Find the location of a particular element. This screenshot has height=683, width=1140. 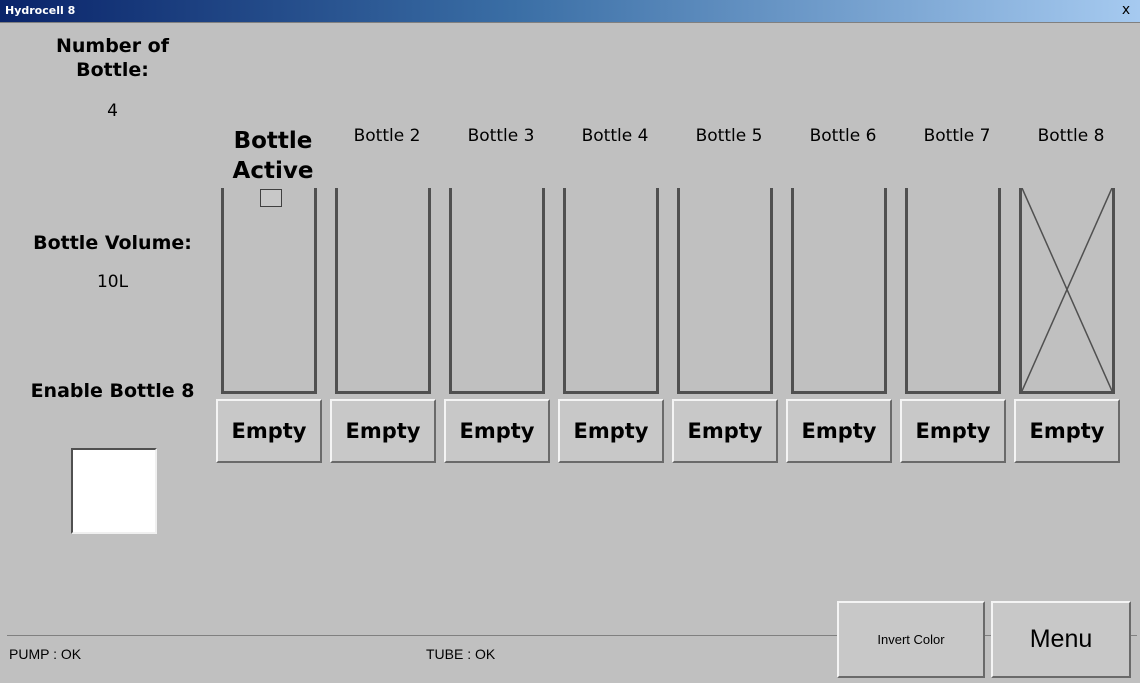

bottle-8-label: Bottle 8 is located at coordinates (1071, 136).